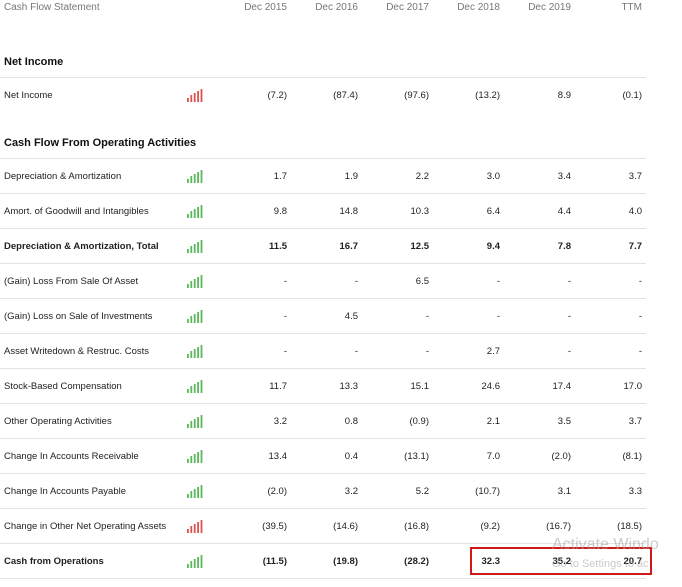 The height and width of the screenshot is (587, 682). Describe the element at coordinates (493, 351) in the screenshot. I see `cell-value: 2.7` at that location.